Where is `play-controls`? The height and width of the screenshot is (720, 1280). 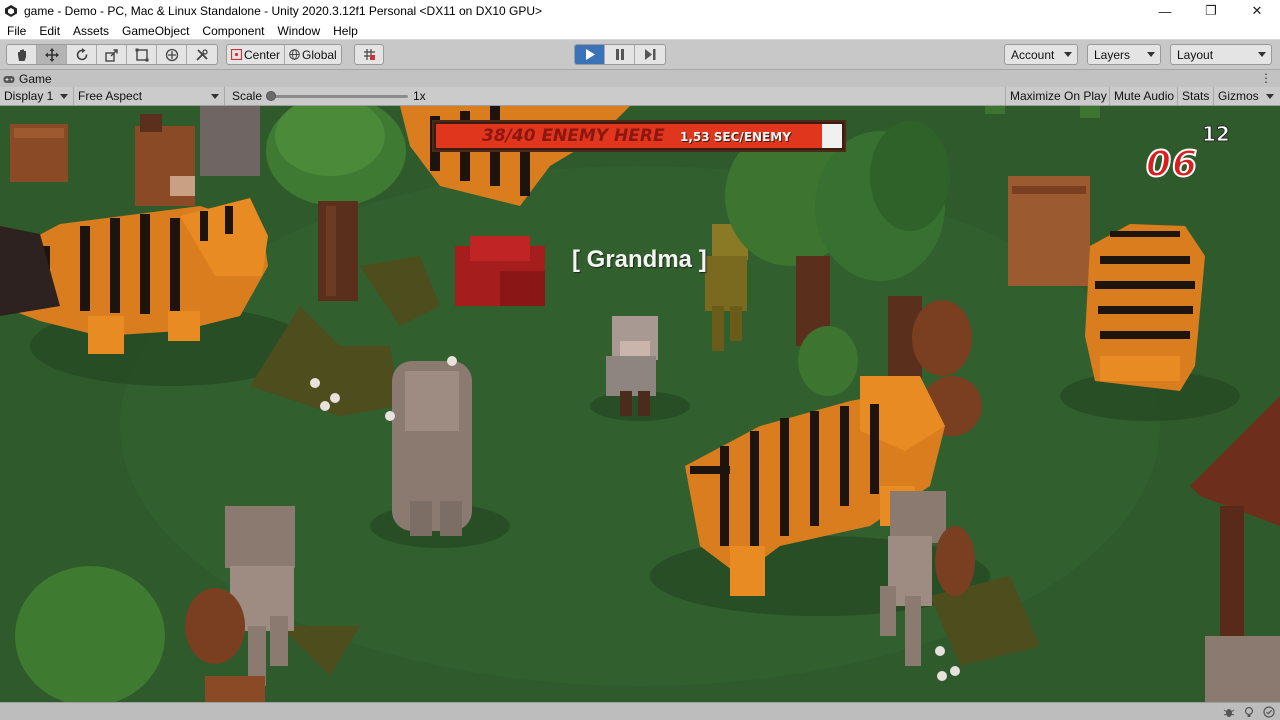 play-controls is located at coordinates (620, 54).